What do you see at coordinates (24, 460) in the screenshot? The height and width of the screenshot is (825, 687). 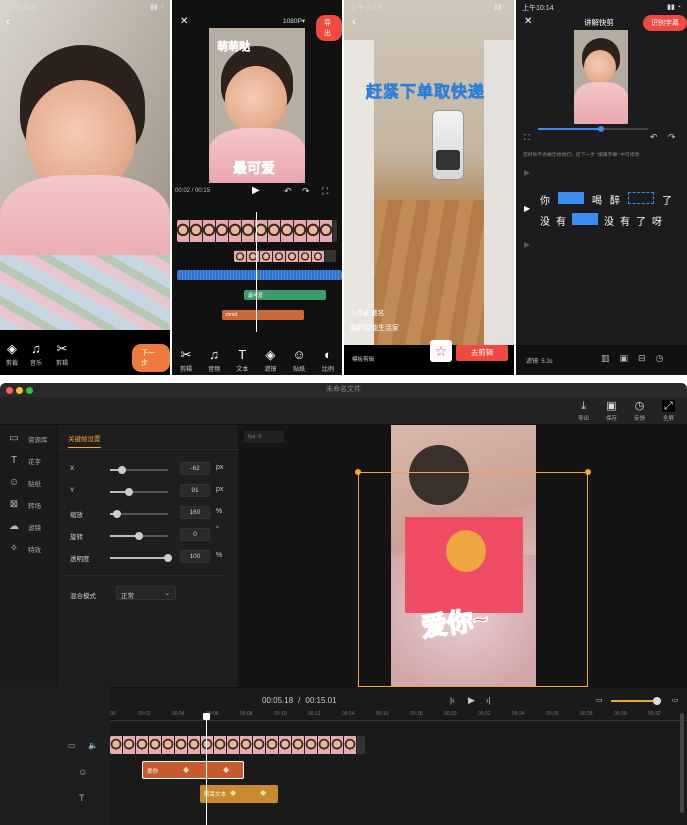 I see `sidebar-item-text: T 花字` at bounding box center [24, 460].